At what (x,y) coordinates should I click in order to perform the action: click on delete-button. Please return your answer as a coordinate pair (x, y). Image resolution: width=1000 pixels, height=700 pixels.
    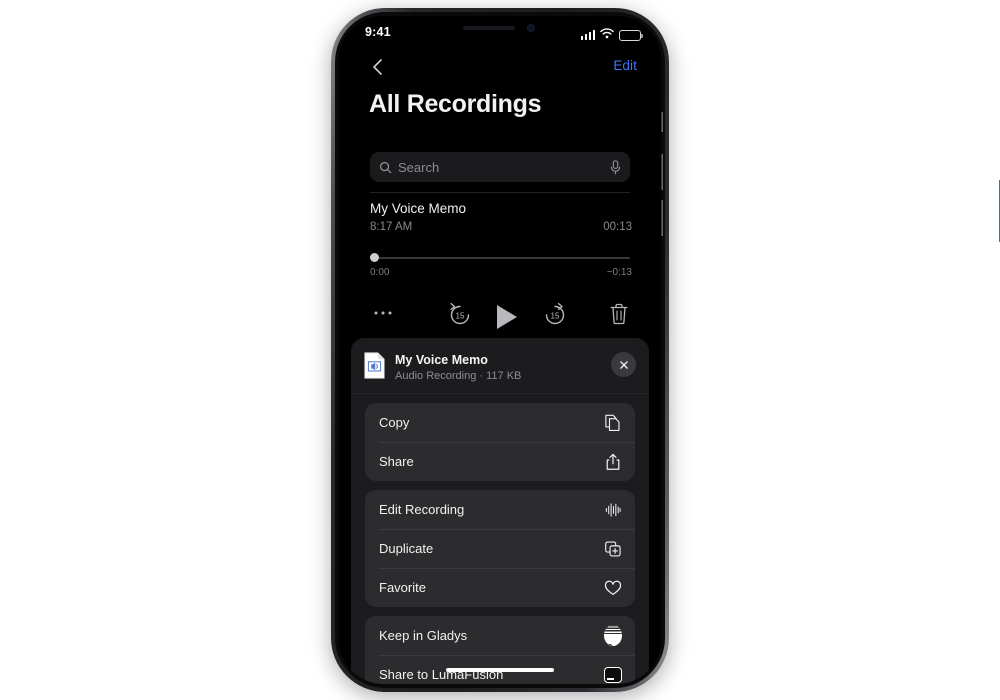
    Looking at the image, I should click on (619, 316).